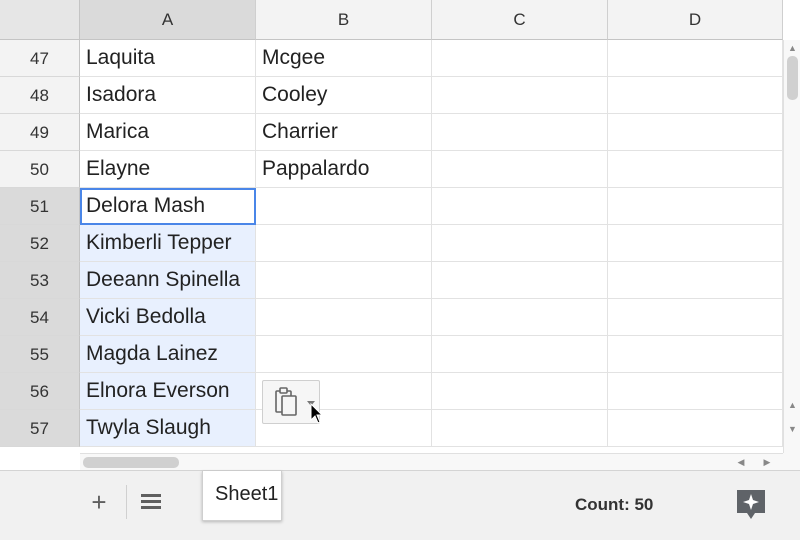  I want to click on cell-a-51: Delora Mash, so click(168, 206).